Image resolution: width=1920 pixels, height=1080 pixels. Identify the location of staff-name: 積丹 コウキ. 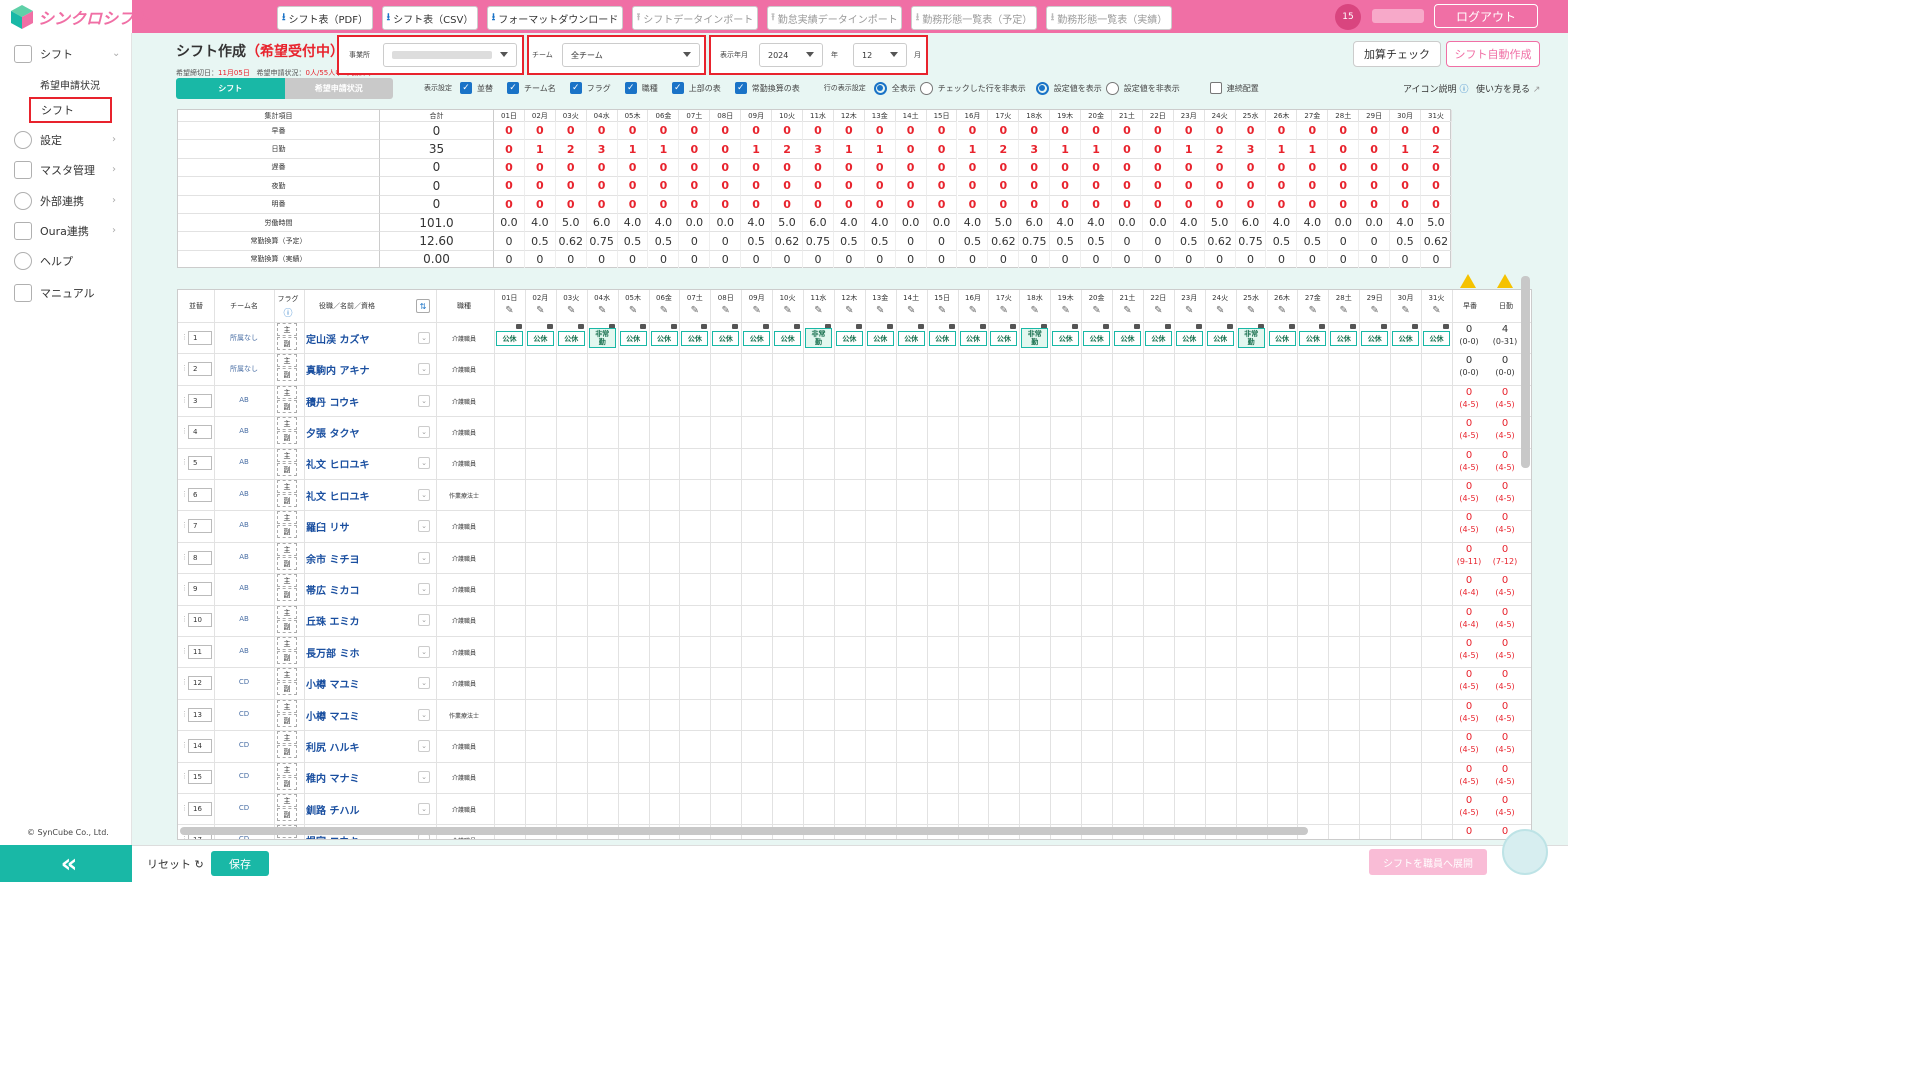
(332, 401).